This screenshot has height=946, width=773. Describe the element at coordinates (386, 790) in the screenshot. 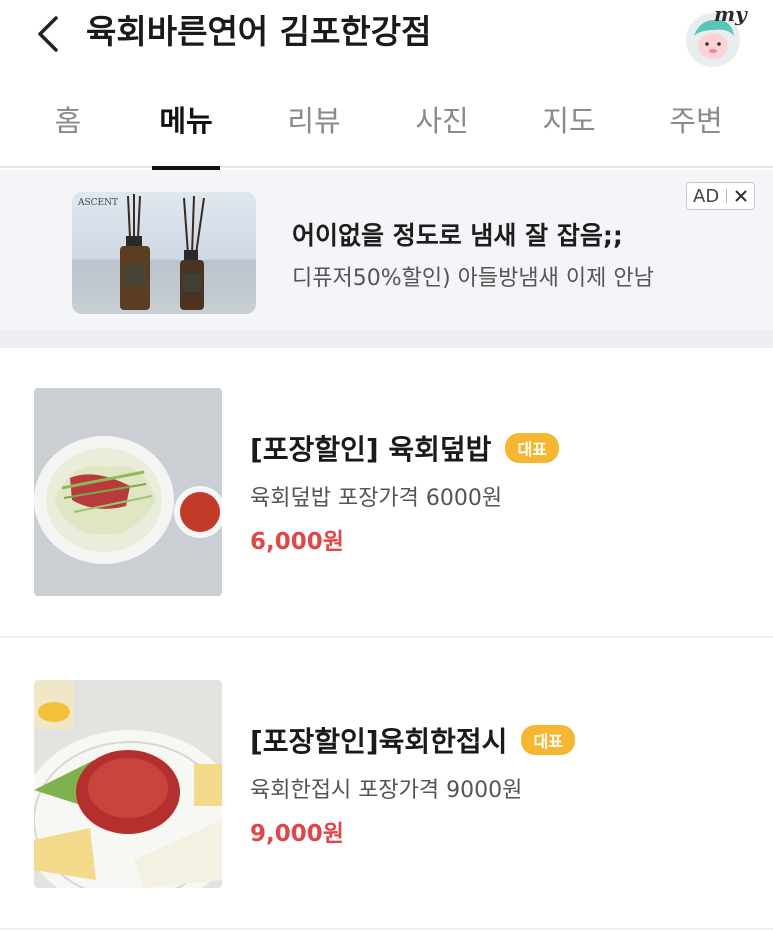

I see `menu-item-description: 육회한접시 포장가격 9000원` at that location.